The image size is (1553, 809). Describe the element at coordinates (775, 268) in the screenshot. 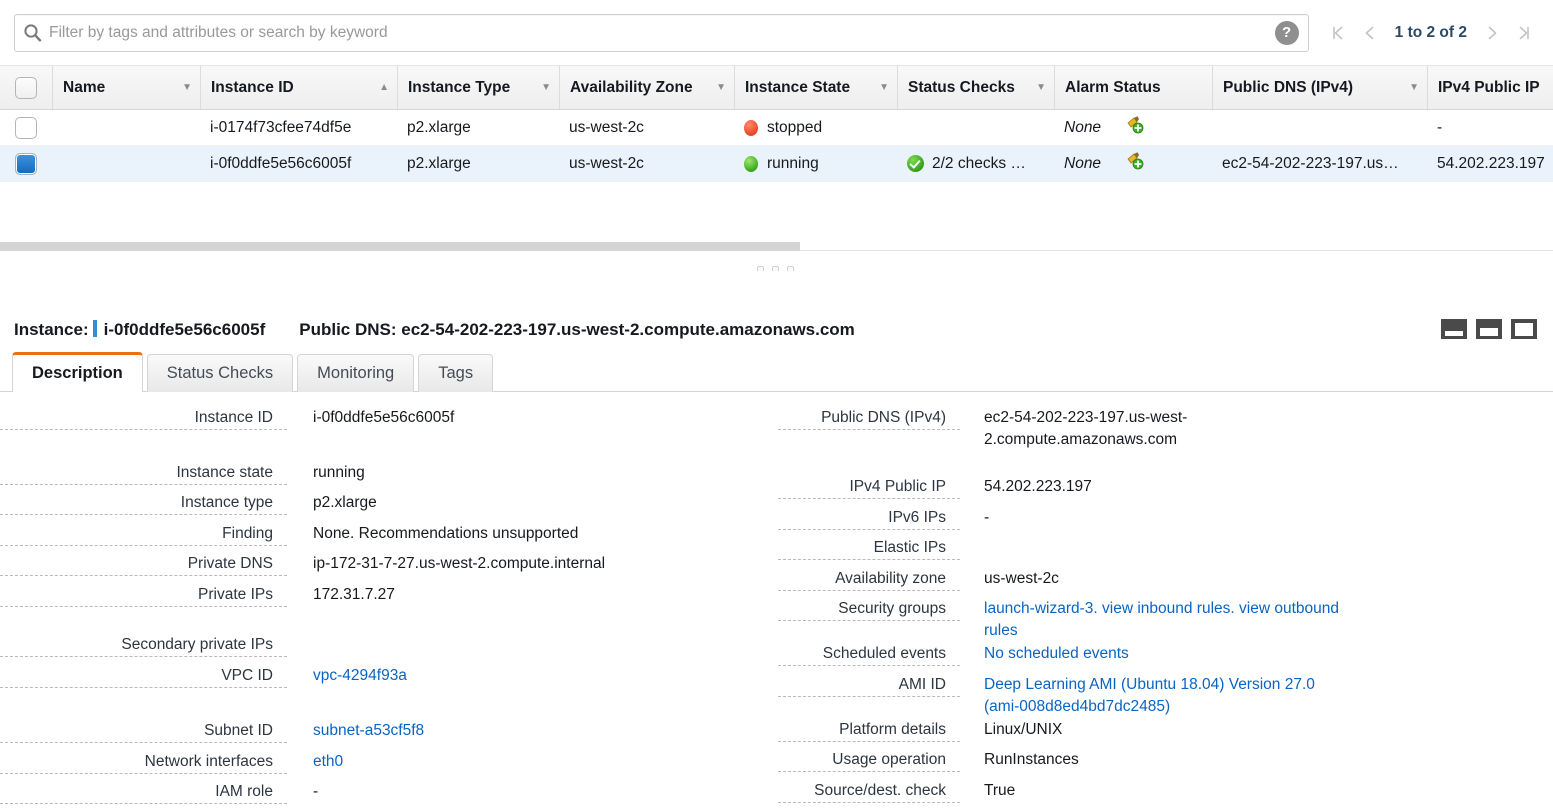

I see `splitter-drag-handle` at that location.